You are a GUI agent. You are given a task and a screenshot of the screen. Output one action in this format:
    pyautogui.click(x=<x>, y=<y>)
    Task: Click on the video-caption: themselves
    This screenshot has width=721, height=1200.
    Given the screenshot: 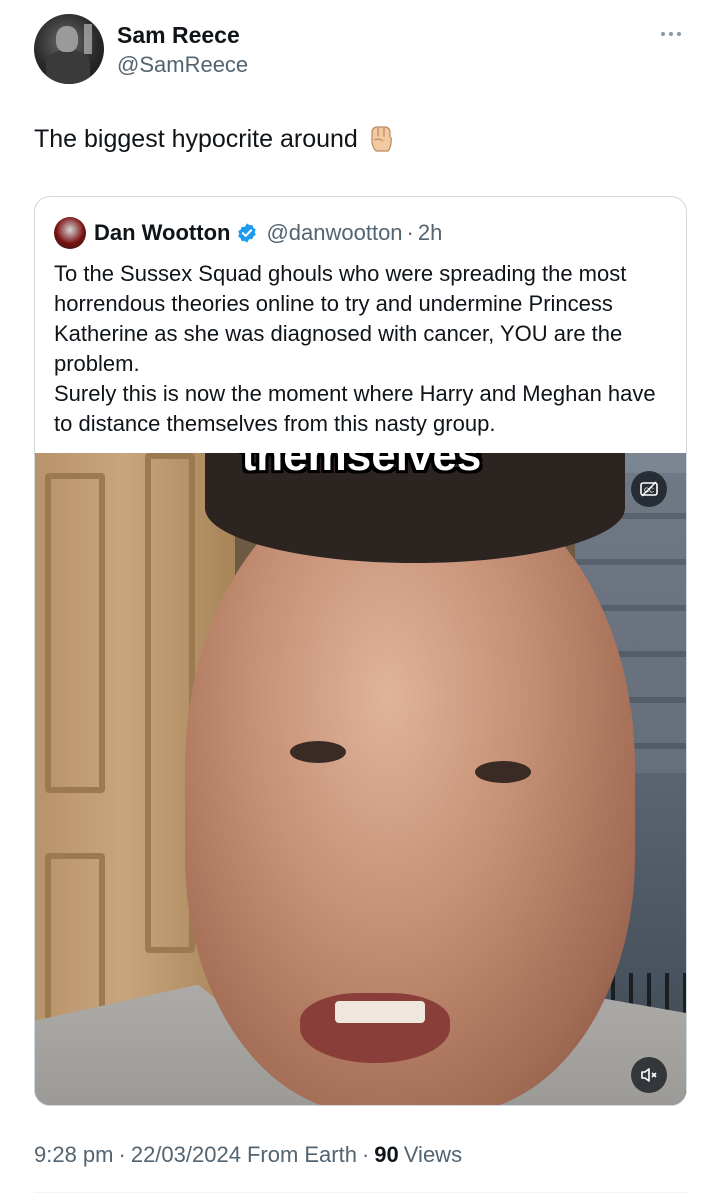 What is the action you would take?
    pyautogui.click(x=361, y=466)
    